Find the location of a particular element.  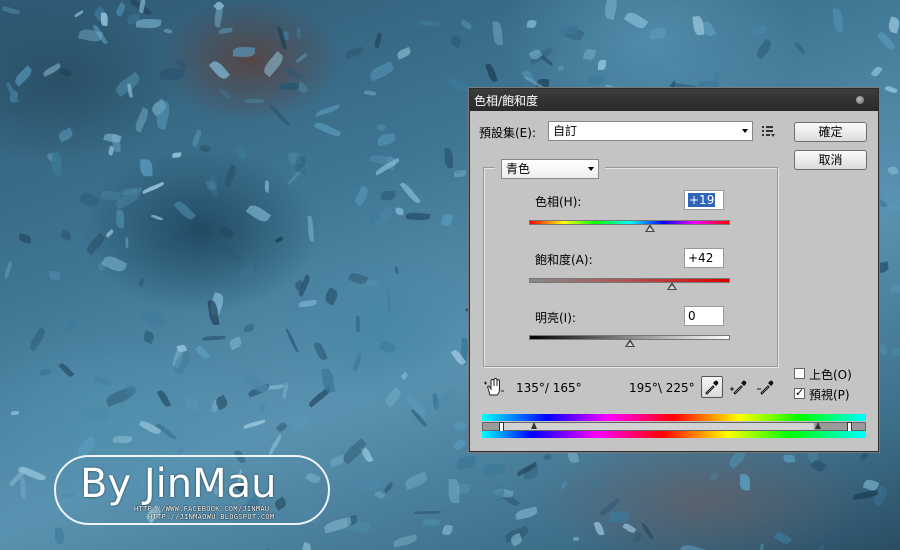

range-right-readout: 195°\ 225° is located at coordinates (662, 388).